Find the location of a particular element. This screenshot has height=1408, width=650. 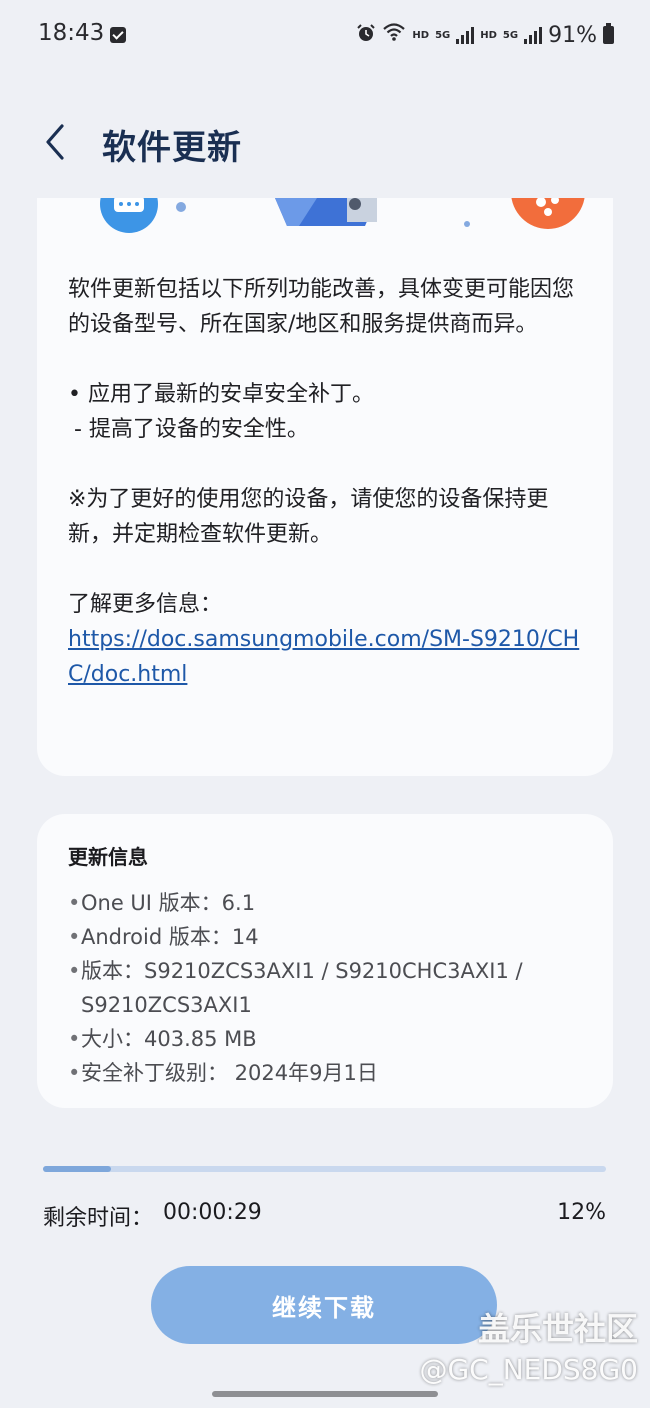

remaining-time-label: 剩余时间： is located at coordinates (98, 1218).